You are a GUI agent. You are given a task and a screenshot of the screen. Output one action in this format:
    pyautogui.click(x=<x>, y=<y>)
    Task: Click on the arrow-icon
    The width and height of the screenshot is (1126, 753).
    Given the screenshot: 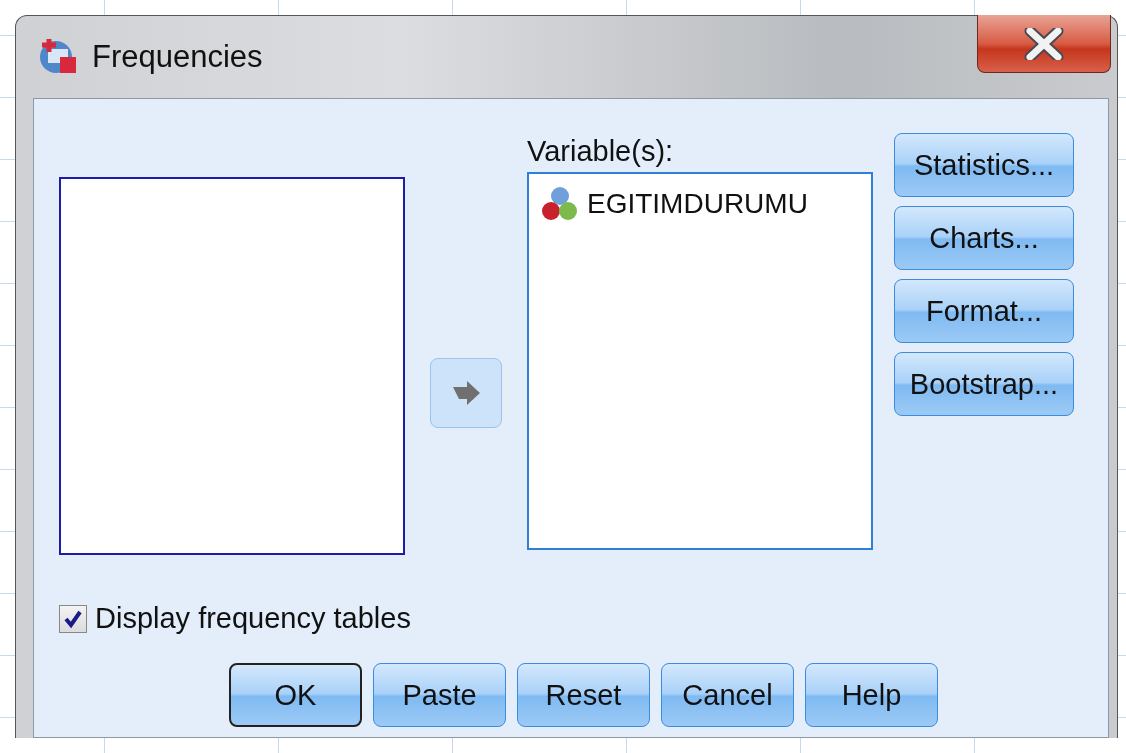 What is the action you would take?
    pyautogui.click(x=466, y=393)
    